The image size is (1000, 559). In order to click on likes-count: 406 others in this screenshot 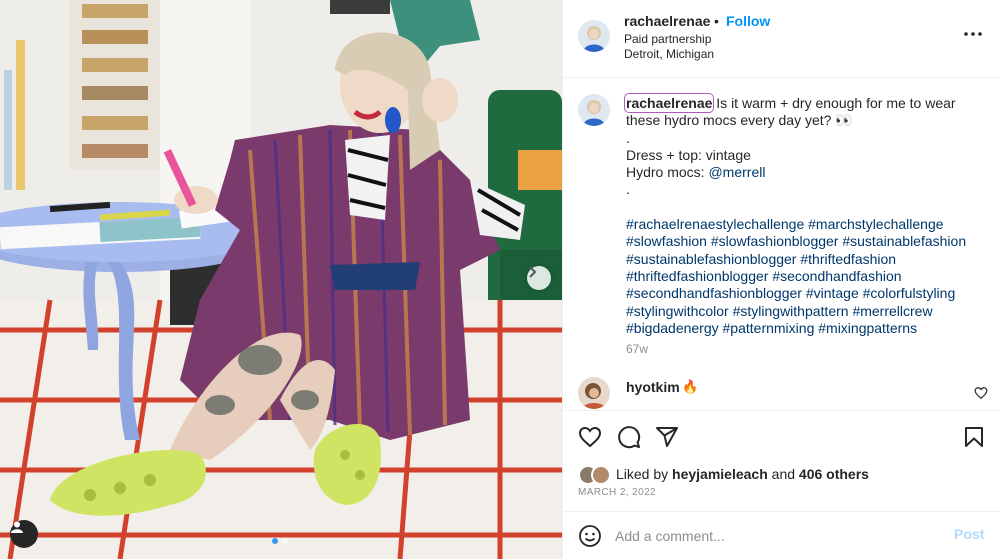, I will do `click(834, 474)`.